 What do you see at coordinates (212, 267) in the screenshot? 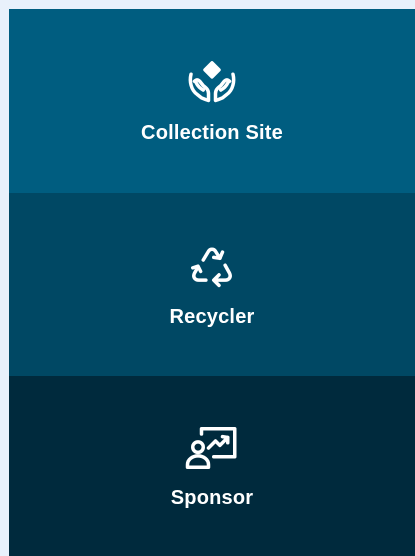
I see `recycle-arrows-icon` at bounding box center [212, 267].